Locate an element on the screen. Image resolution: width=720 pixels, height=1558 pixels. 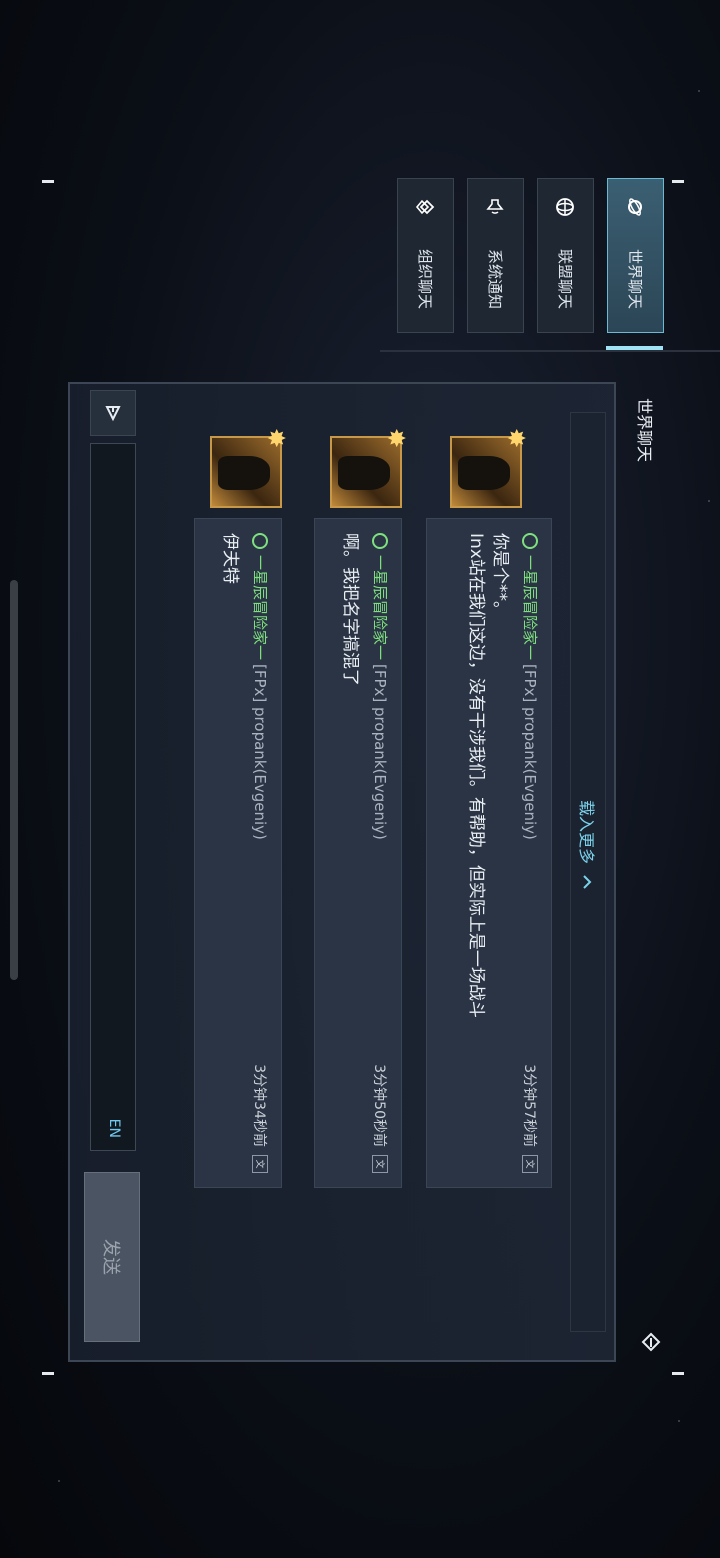
time-text: 3分钟57秒前 is located at coordinates (529, 1105).